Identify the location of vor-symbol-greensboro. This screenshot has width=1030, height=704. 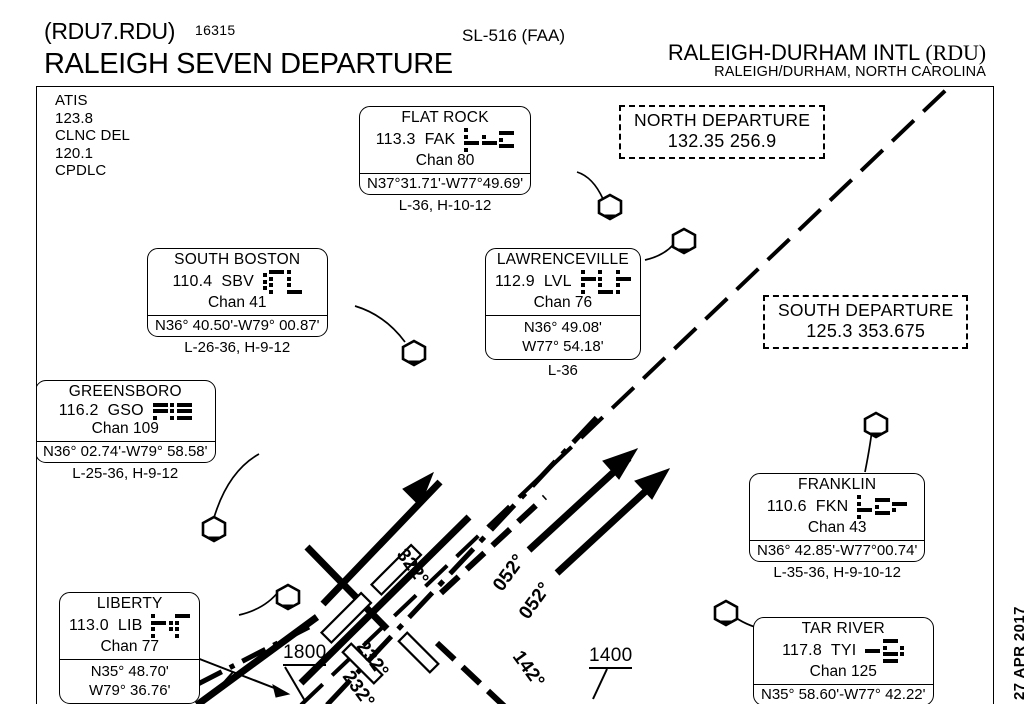
(214, 529).